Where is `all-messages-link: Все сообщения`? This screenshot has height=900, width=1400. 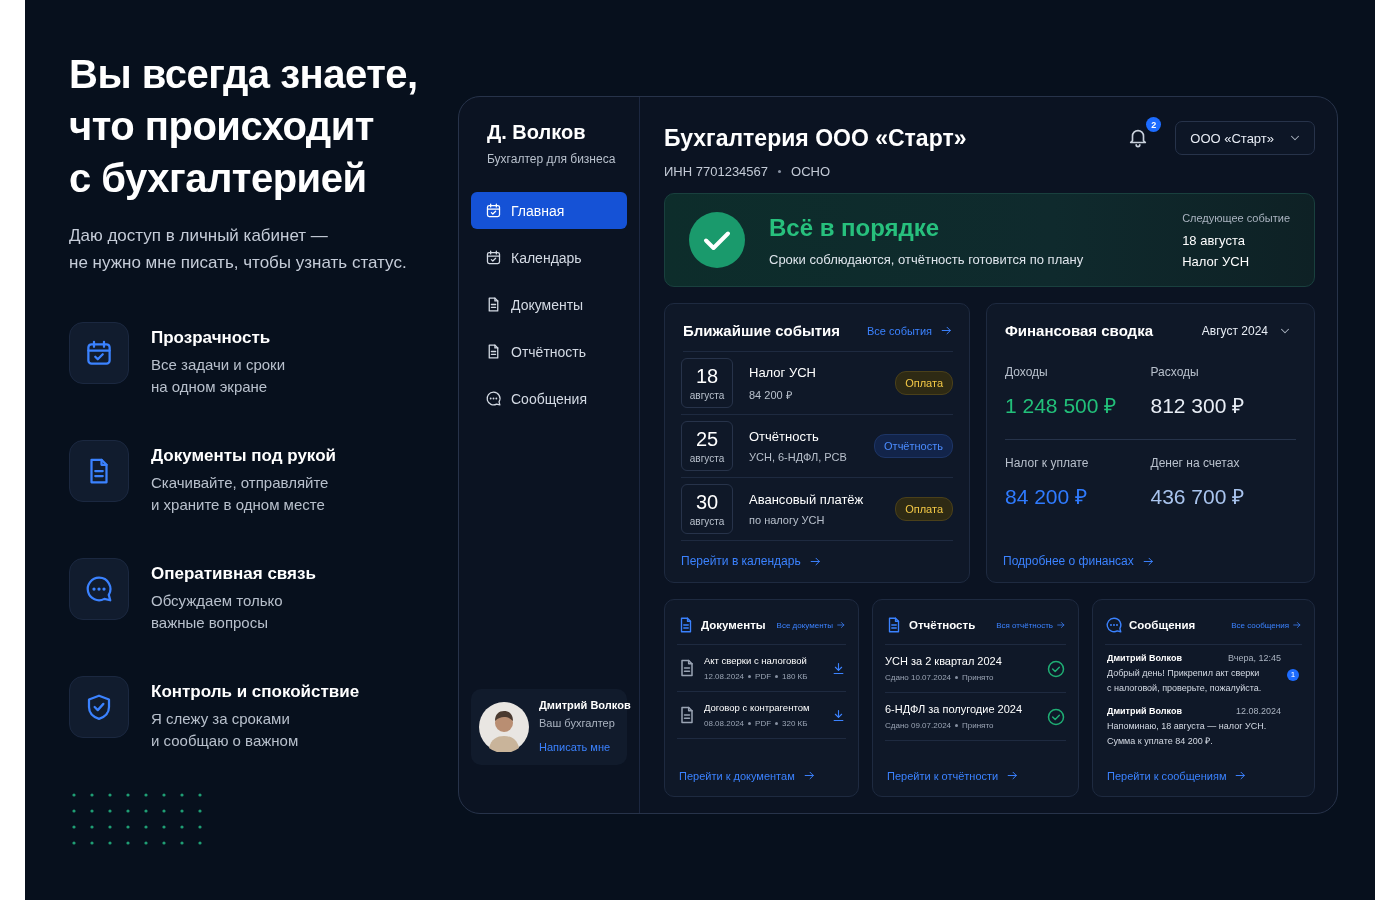 all-messages-link: Все сообщения is located at coordinates (1266, 625).